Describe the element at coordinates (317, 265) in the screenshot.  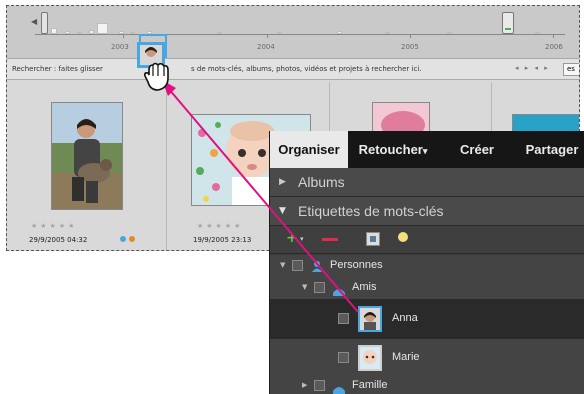
I see `people-category-icon` at that location.